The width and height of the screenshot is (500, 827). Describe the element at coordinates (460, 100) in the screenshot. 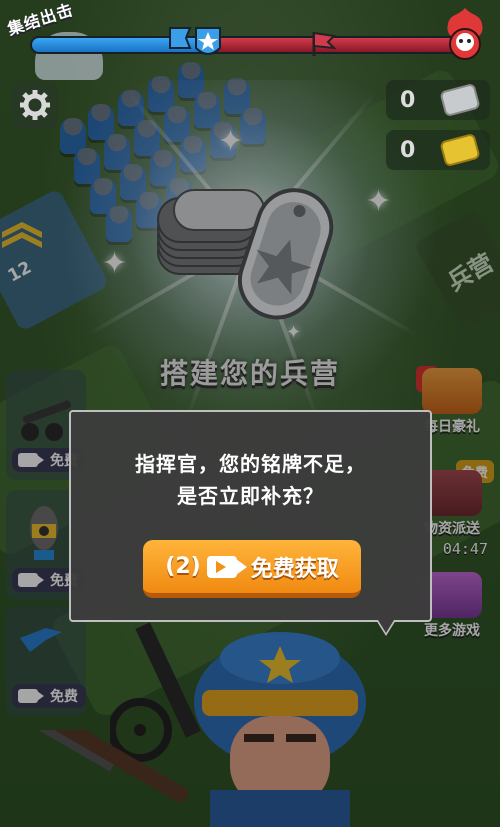

I see `silver-dog-tag-icon` at that location.